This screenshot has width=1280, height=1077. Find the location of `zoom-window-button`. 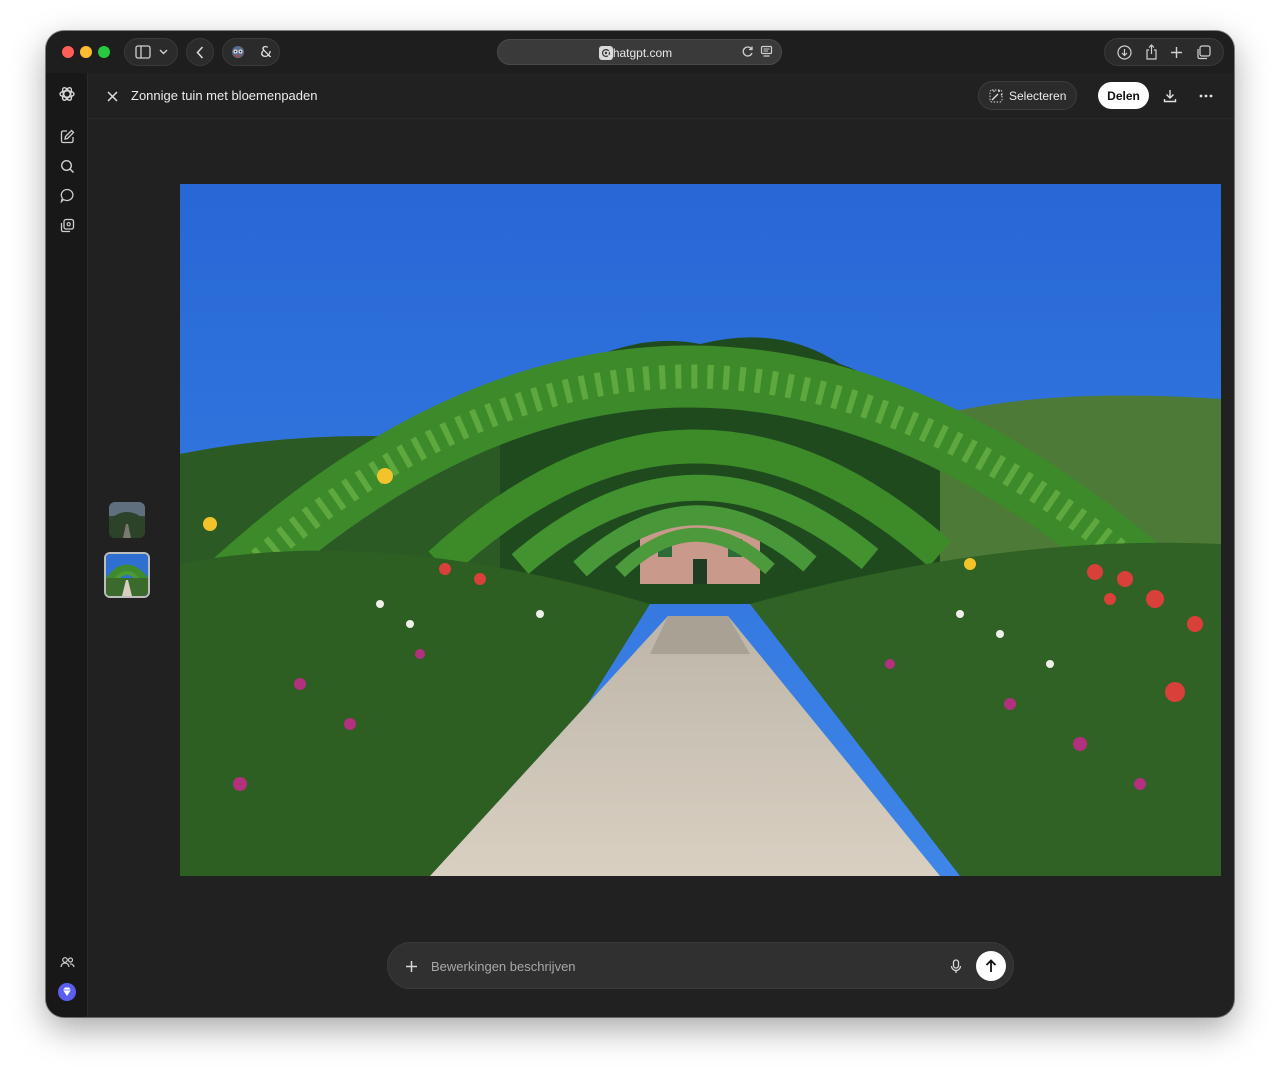

zoom-window-button is located at coordinates (104, 52).